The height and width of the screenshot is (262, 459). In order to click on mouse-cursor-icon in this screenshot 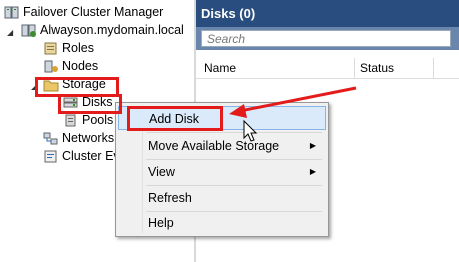, I will do `click(250, 130)`.